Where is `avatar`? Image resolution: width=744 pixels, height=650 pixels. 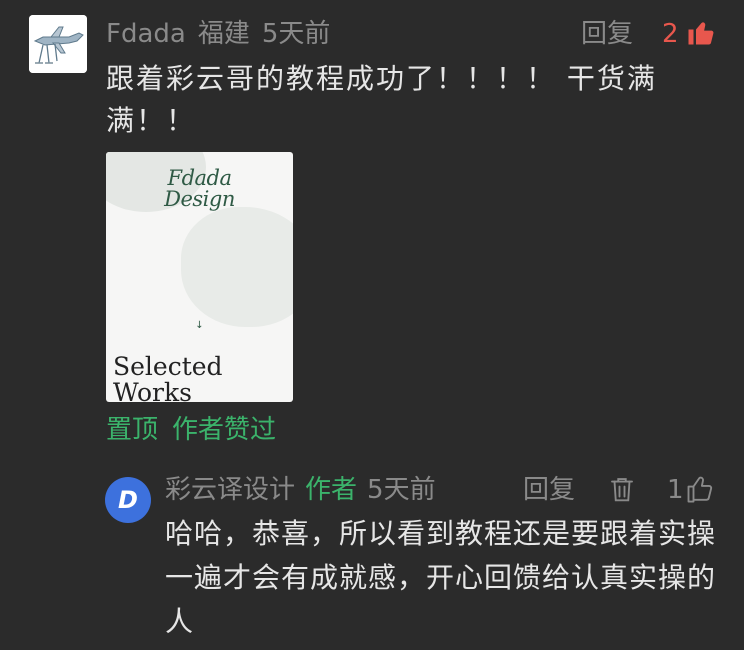 avatar is located at coordinates (58, 44).